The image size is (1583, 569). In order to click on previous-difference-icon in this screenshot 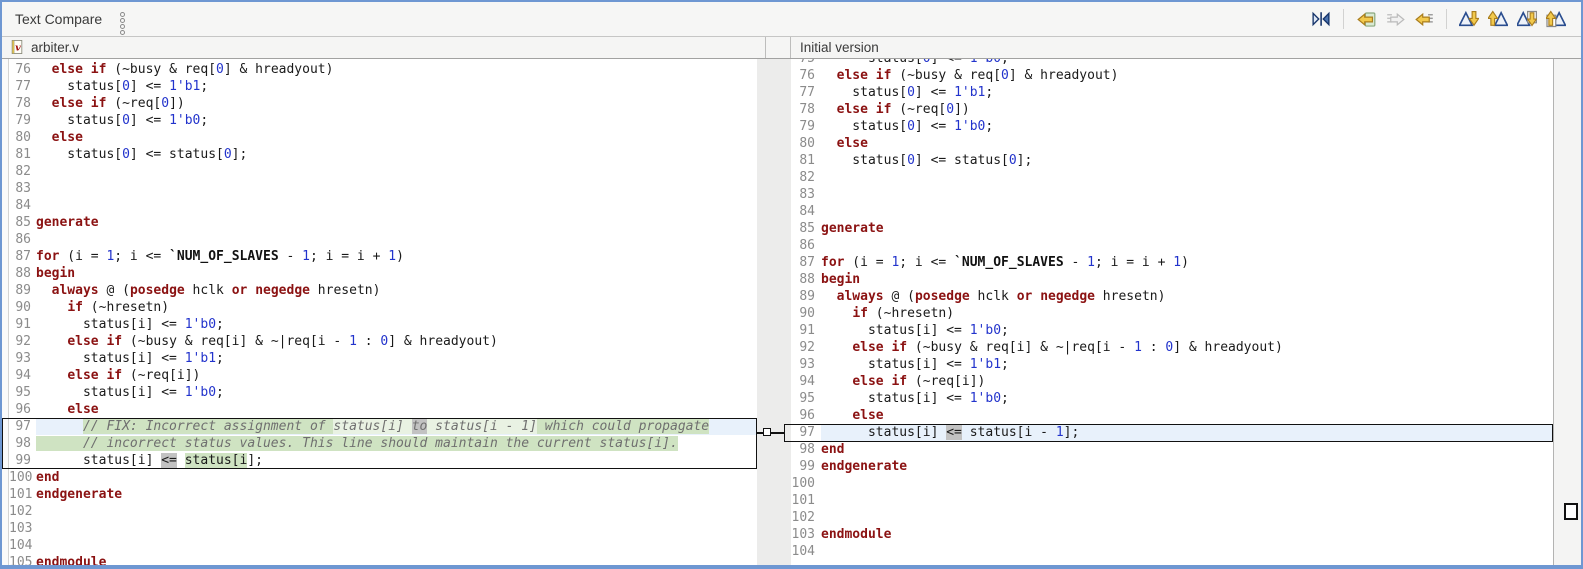, I will do `click(1498, 19)`.